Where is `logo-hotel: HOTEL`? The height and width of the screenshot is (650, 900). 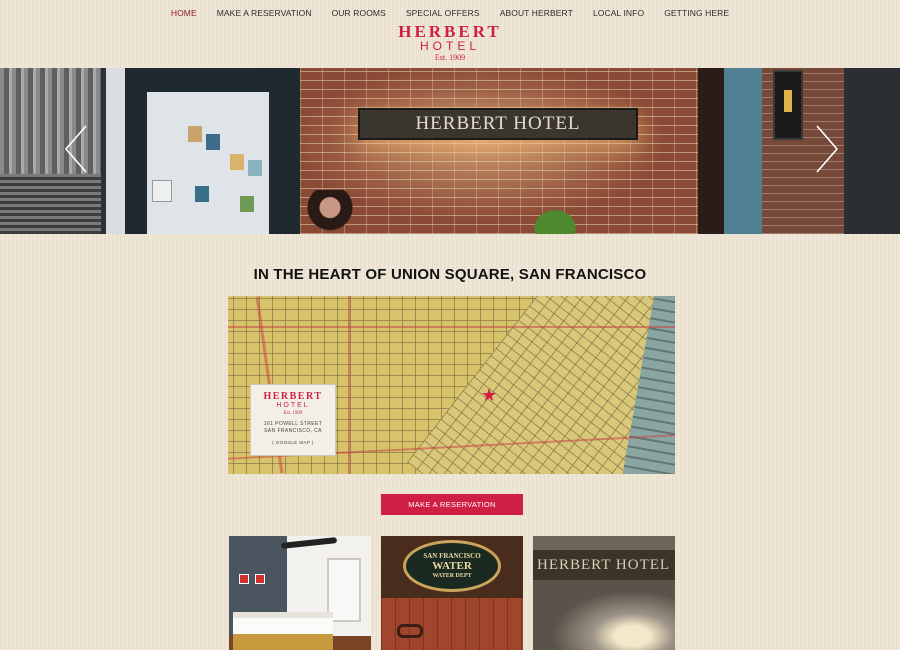
logo-hotel: HOTEL is located at coordinates (449, 46).